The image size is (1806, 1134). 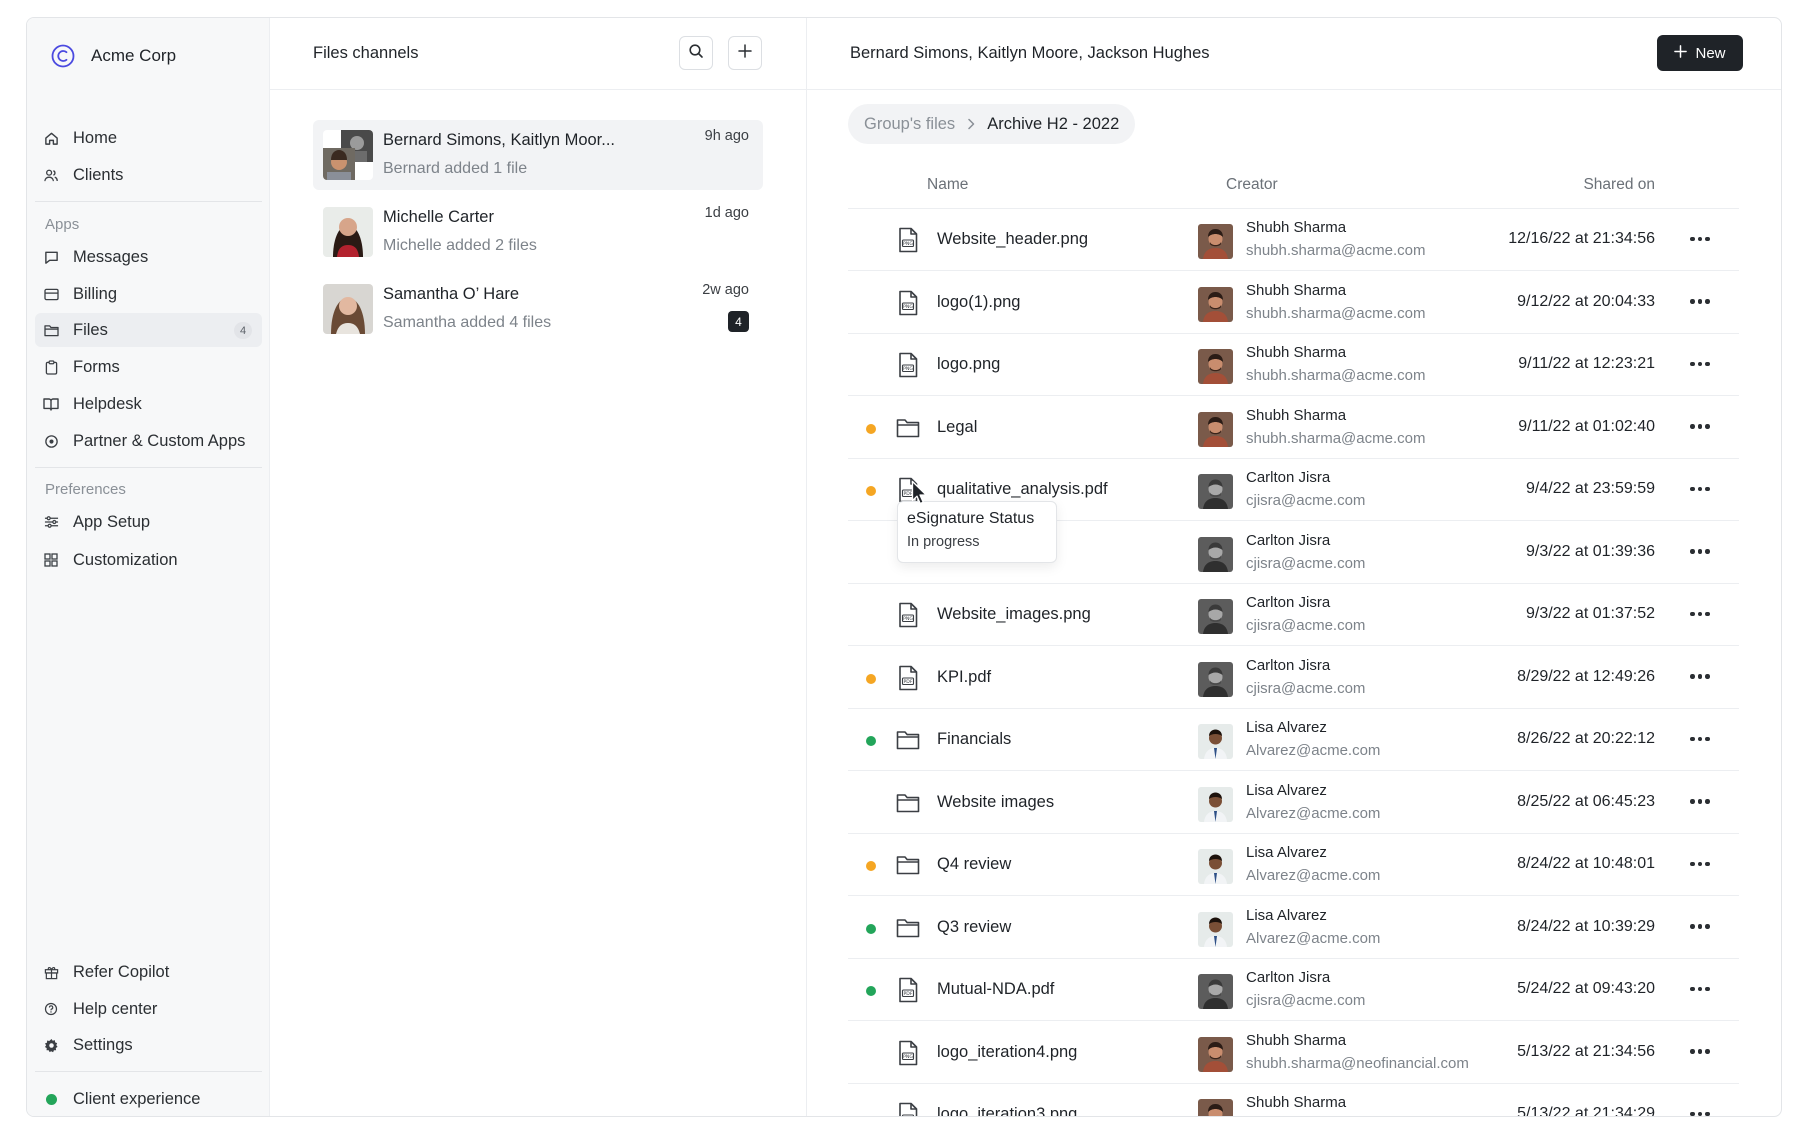 I want to click on sidebar-item-billing: Billing, so click(x=148, y=294).